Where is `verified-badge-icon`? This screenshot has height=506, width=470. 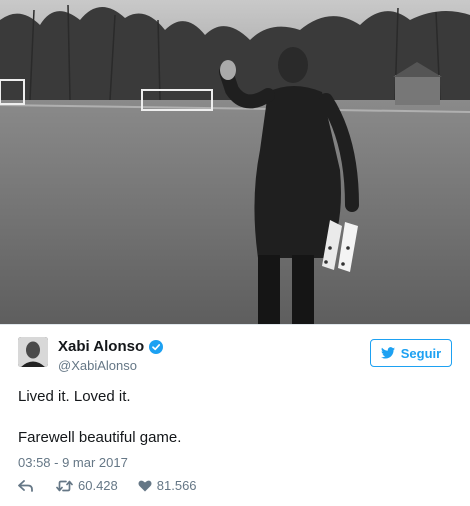 verified-badge-icon is located at coordinates (156, 346).